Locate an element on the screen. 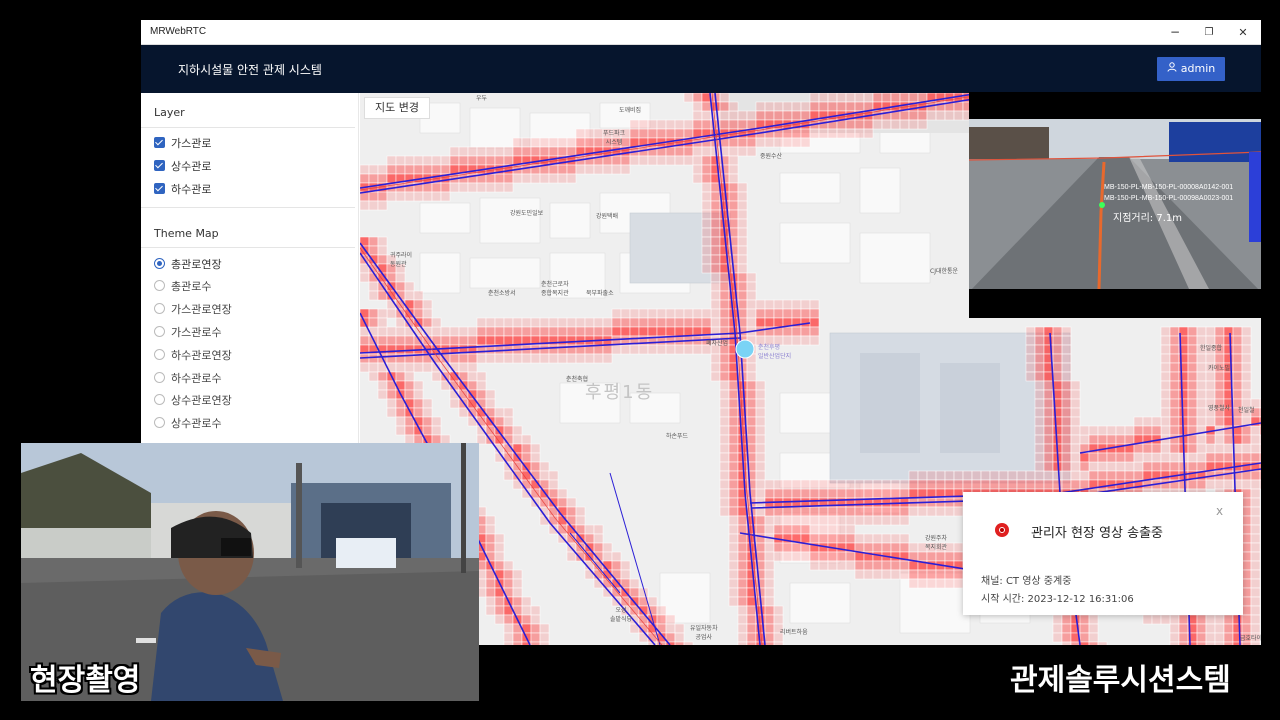 The image size is (1280, 720). close-button: ✕ is located at coordinates (1243, 32).